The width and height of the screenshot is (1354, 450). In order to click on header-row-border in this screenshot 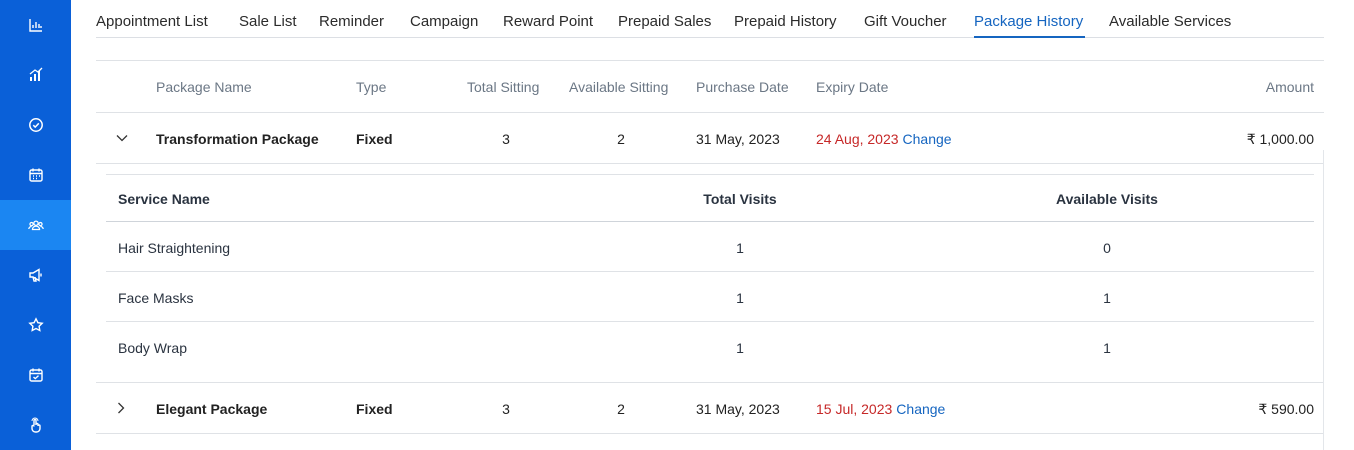, I will do `click(710, 112)`.